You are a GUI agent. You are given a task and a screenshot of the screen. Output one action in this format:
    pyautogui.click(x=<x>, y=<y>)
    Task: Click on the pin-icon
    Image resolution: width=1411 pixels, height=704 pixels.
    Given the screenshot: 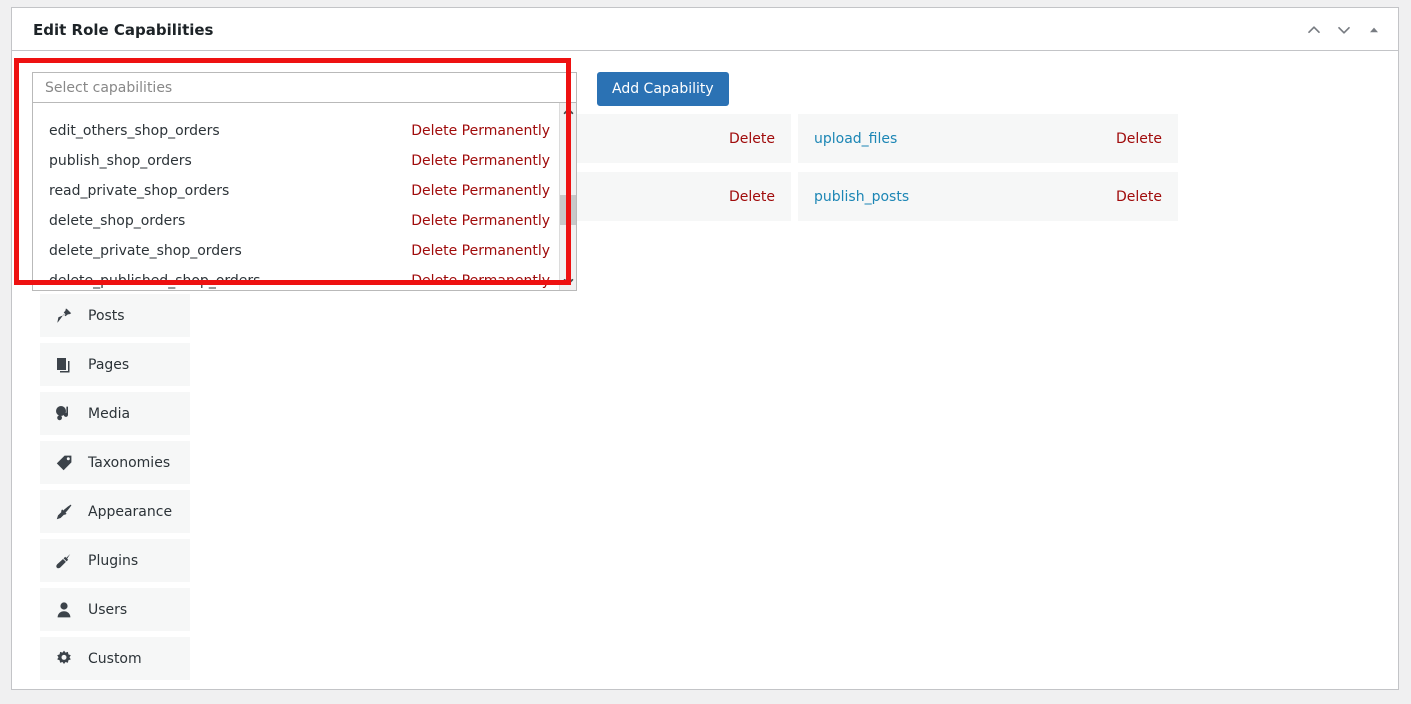 What is the action you would take?
    pyautogui.click(x=67, y=316)
    